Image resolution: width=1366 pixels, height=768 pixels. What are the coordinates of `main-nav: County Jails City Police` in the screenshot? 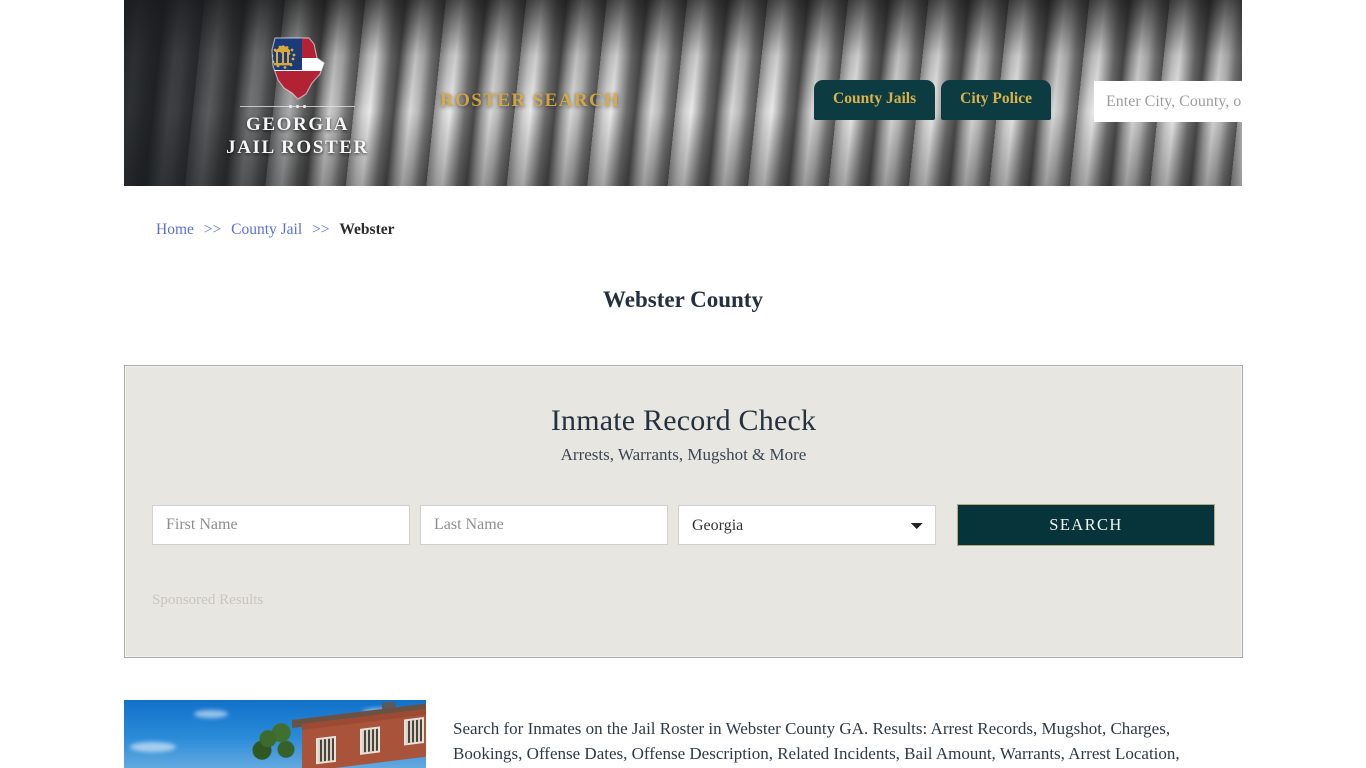 It's located at (933, 100).